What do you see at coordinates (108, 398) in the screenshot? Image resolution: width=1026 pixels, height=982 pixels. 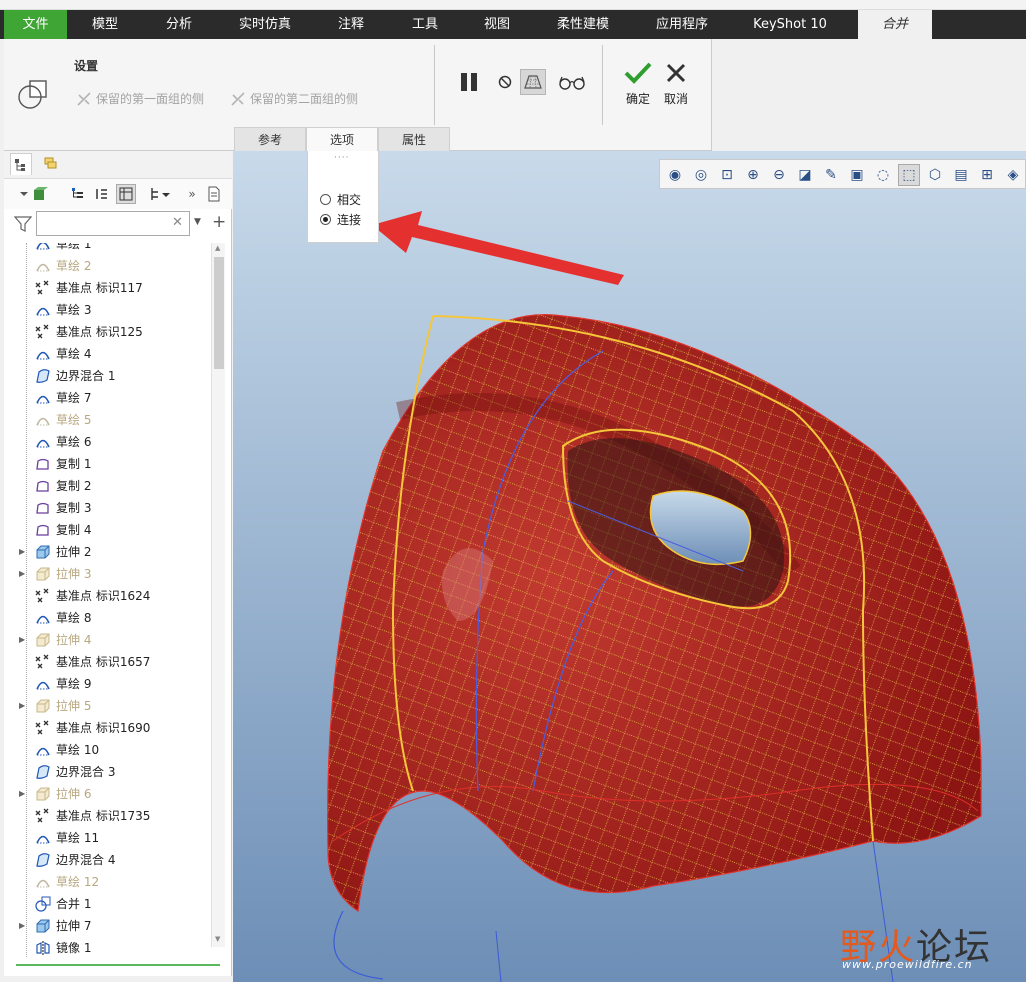 I see `tree-item: 草绘 7` at bounding box center [108, 398].